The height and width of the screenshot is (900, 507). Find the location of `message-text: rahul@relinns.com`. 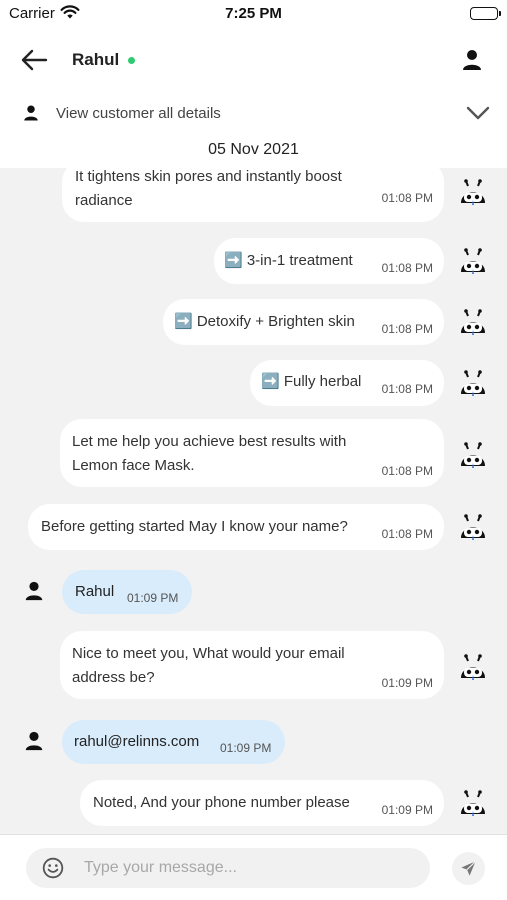

message-text: rahul@relinns.com is located at coordinates (137, 741).